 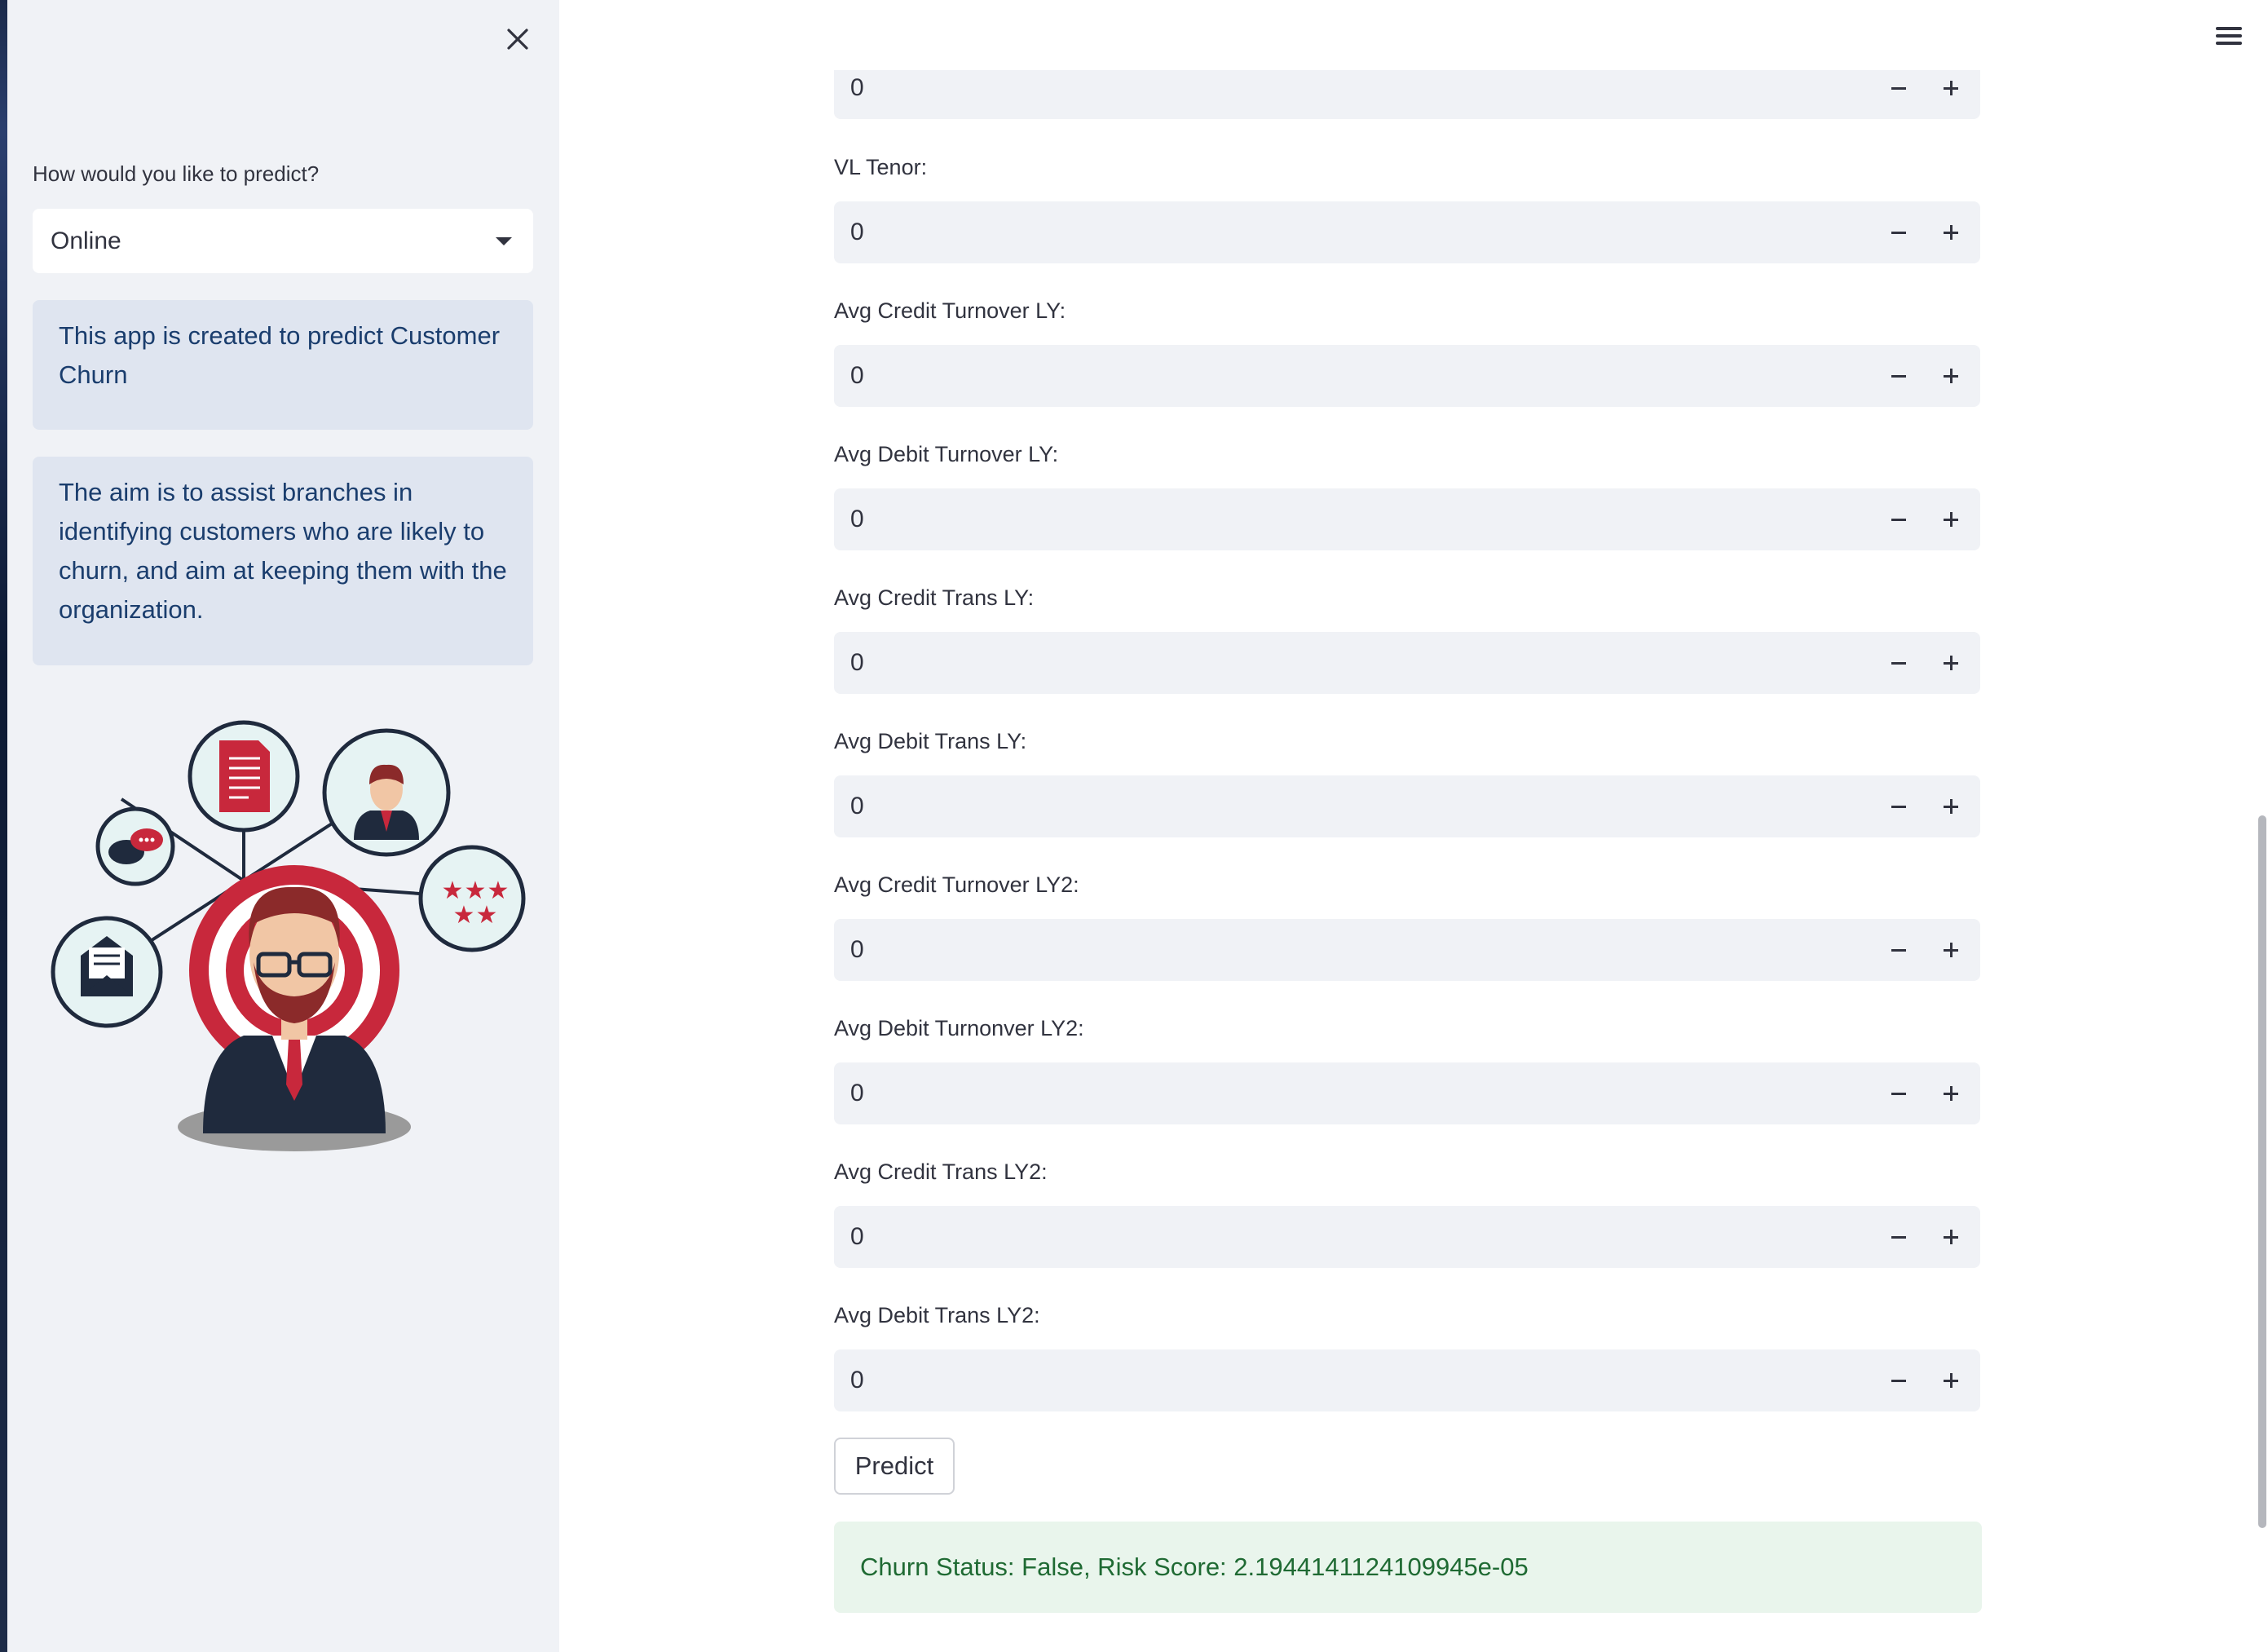 I want to click on field-label-avg-debit-turnover-ly: Avg Debit Turnover LY:, so click(x=946, y=454).